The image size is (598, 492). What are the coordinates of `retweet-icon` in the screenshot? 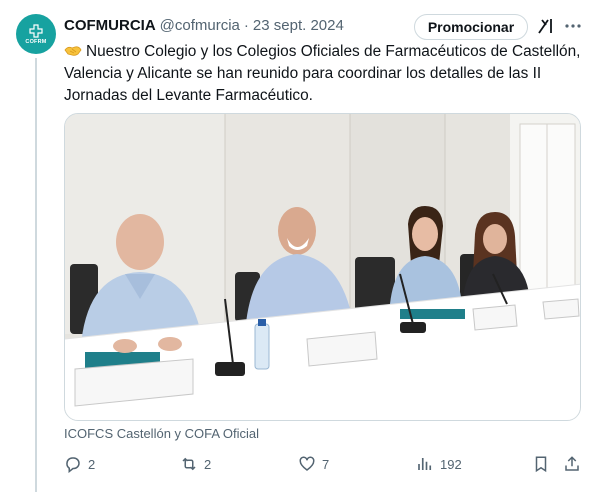 It's located at (189, 464).